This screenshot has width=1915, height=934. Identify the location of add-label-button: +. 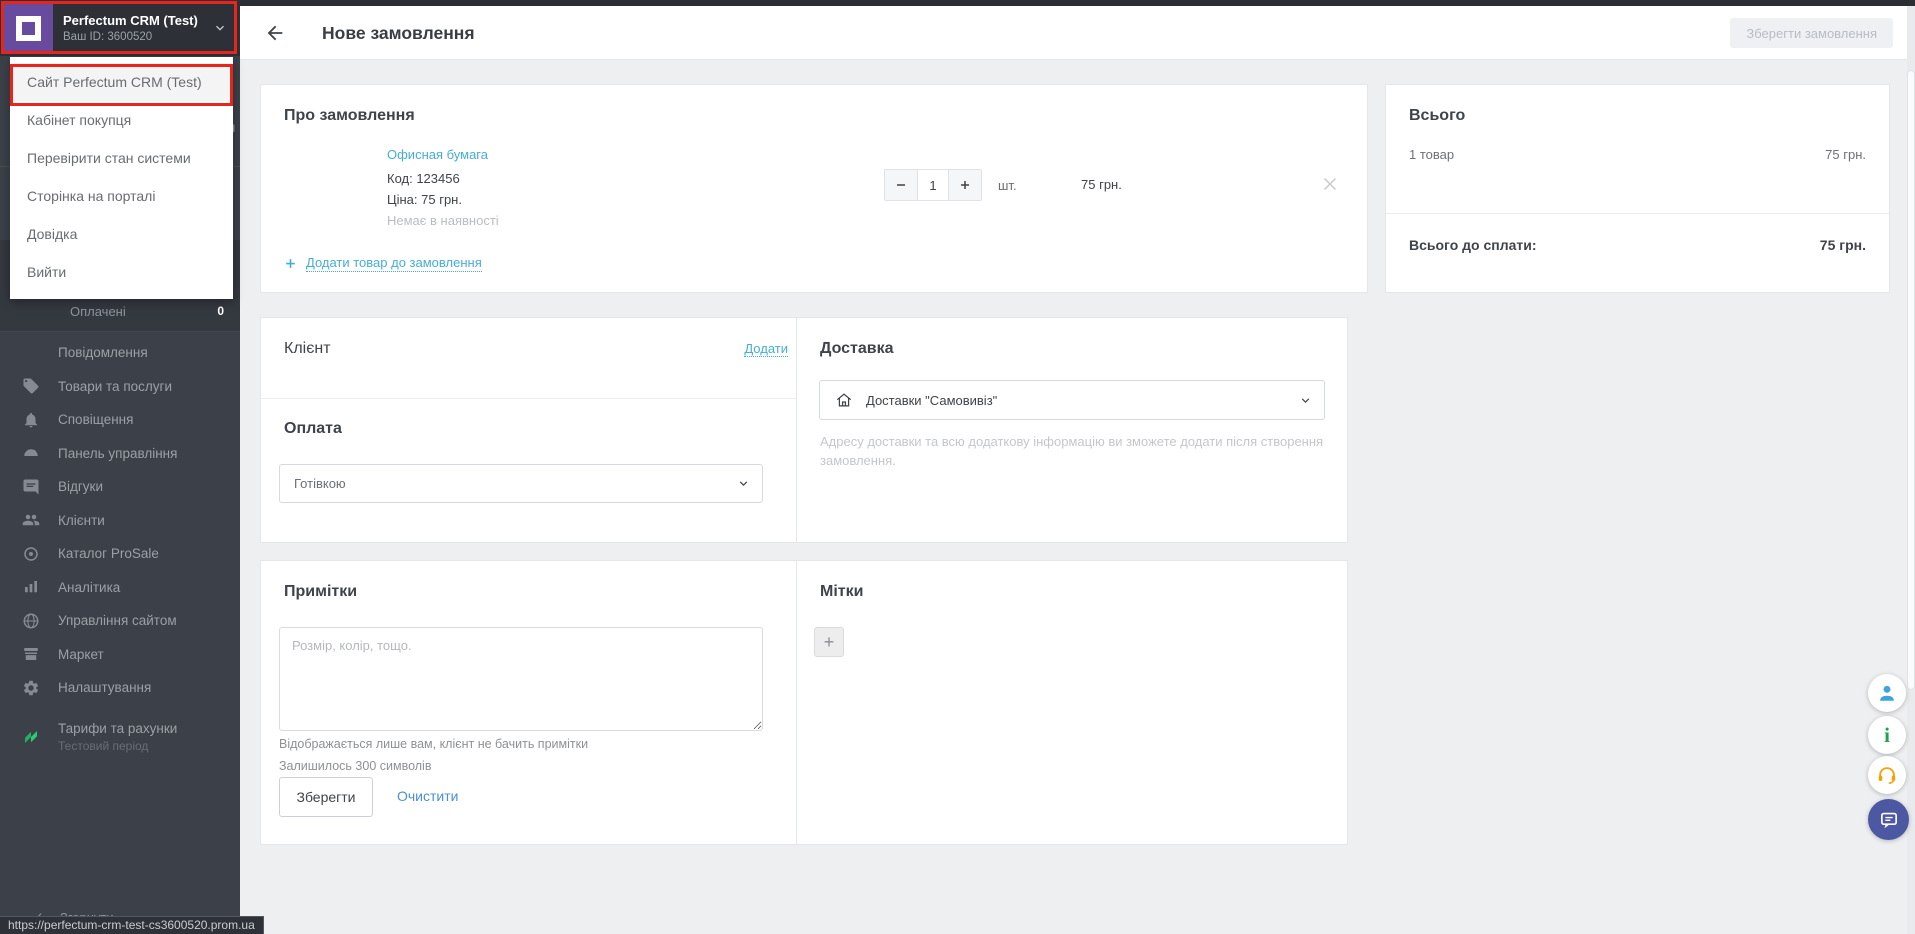
(829, 642).